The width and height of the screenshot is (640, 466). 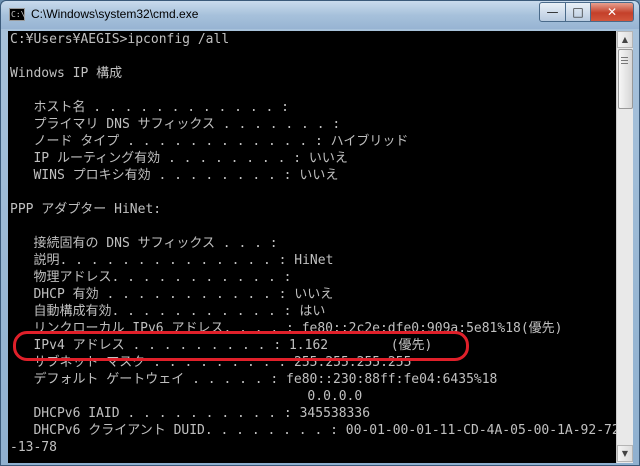 I want to click on ipv4-highlight-annotation, so click(x=241, y=346).